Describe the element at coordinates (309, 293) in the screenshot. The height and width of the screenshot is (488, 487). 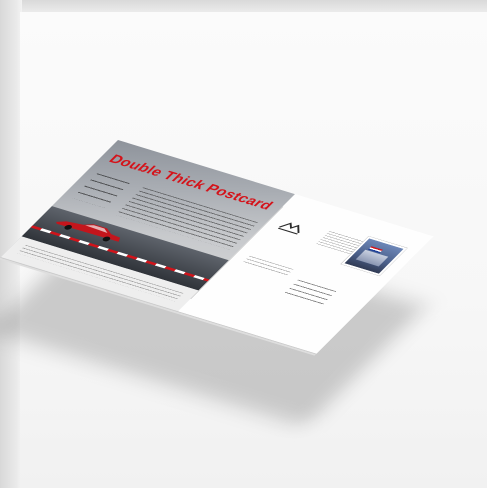
I see `recipient-lines` at that location.